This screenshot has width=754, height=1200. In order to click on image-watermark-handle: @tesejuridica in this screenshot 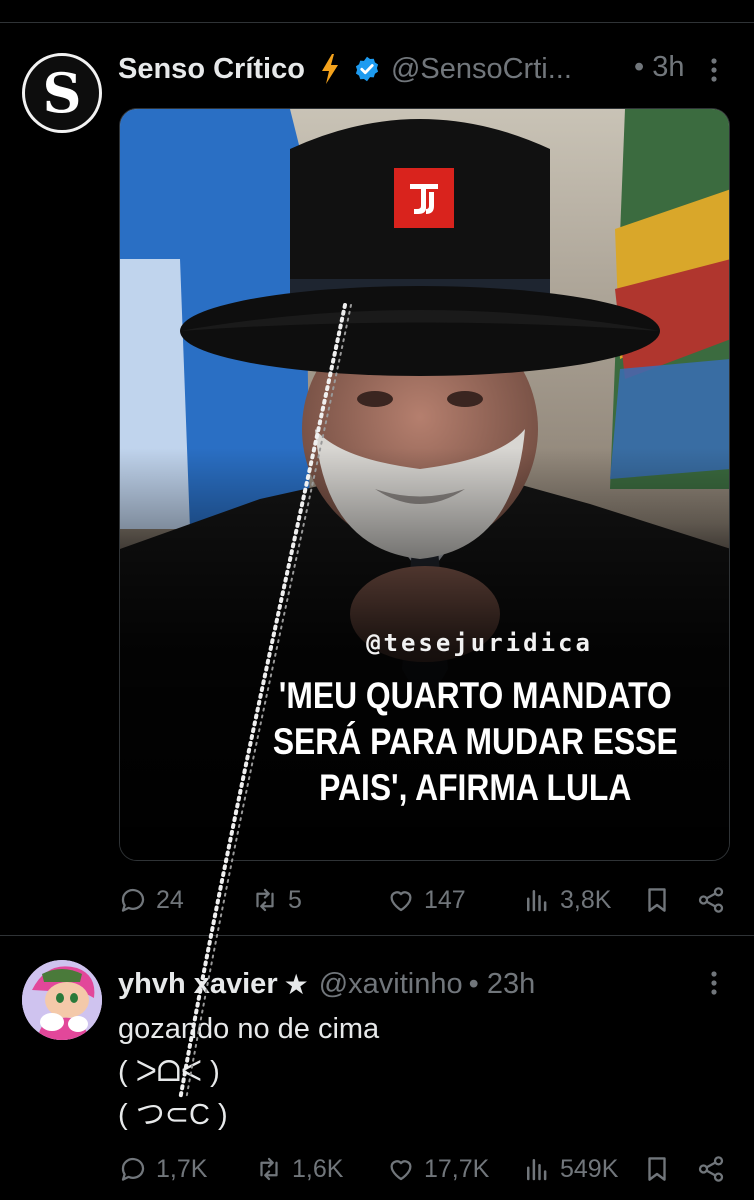, I will do `click(479, 643)`.